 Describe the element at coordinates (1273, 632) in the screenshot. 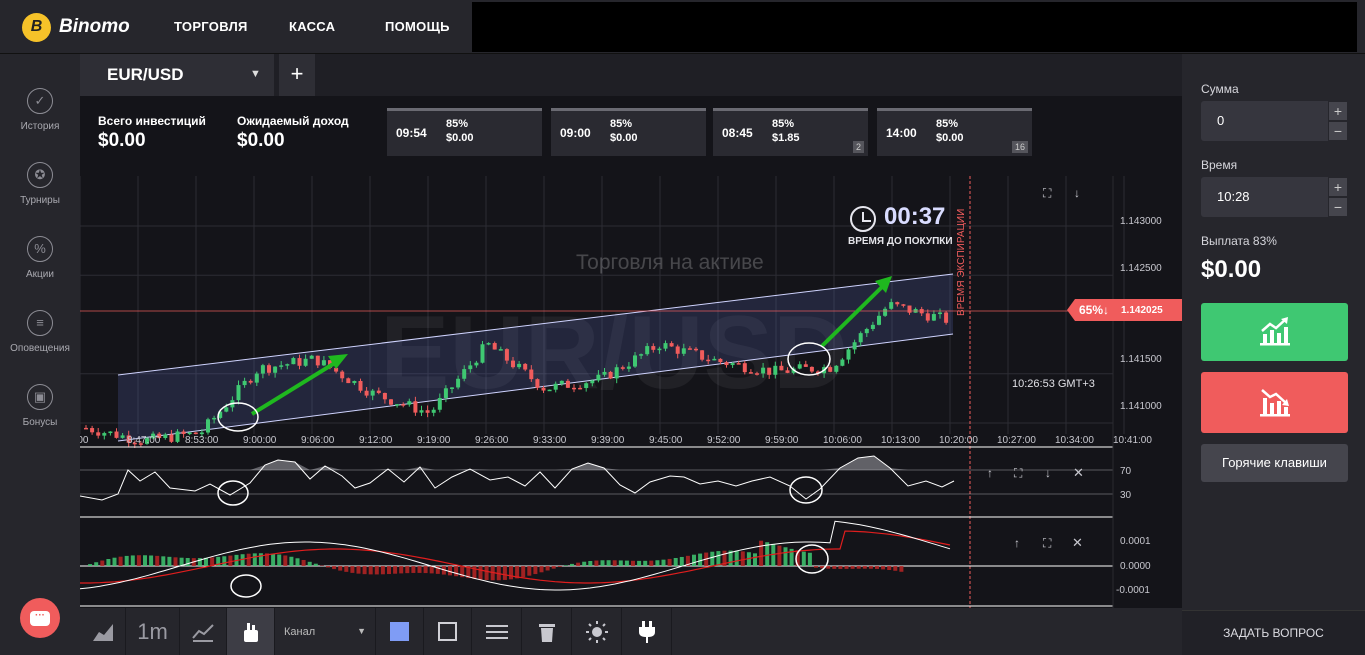

I see `ask-question-button: ЗАДАТЬ ВОПРОС` at that location.